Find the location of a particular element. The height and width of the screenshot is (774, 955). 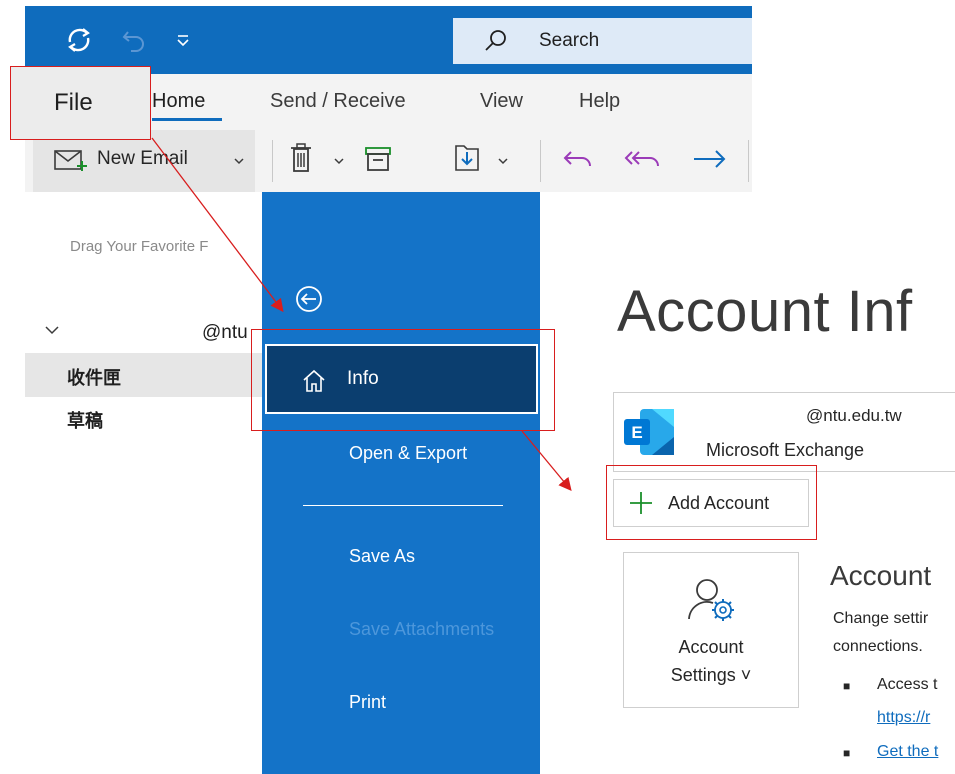

account-email: @ntu.edu.tw is located at coordinates (854, 415).